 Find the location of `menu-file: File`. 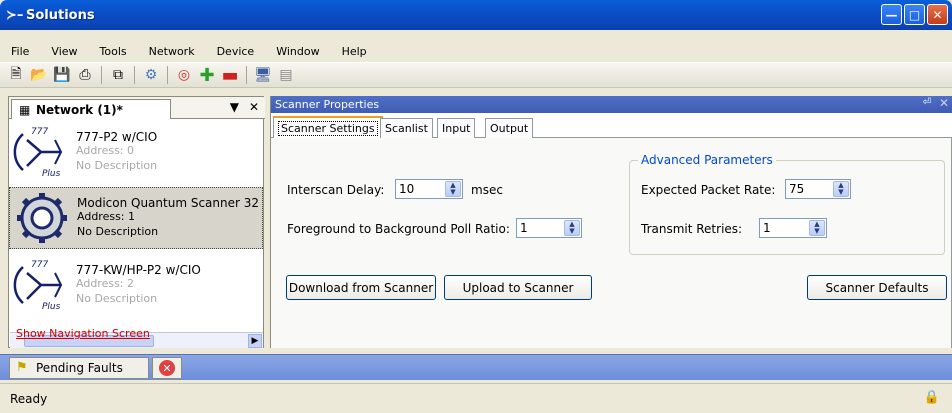

menu-file: File is located at coordinates (20, 51).